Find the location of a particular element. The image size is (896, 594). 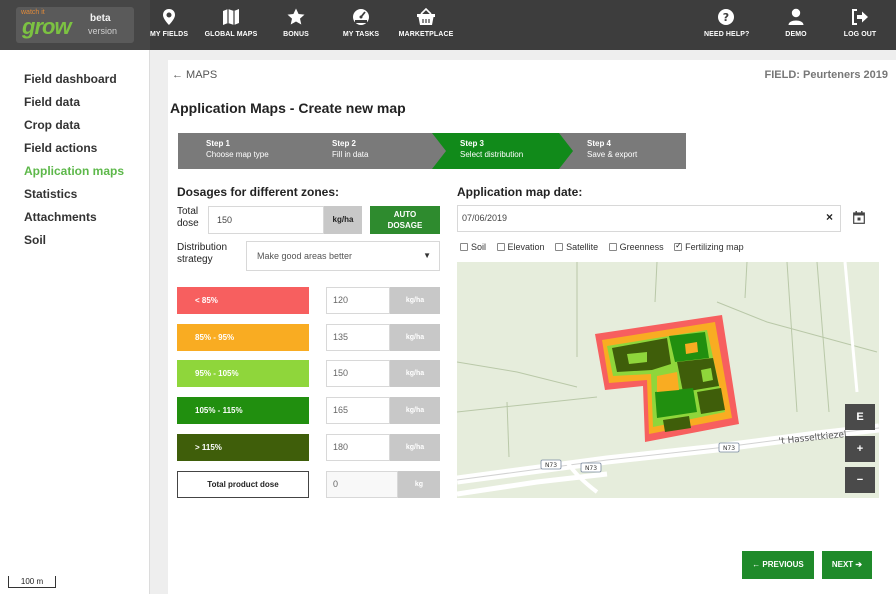

checkbox-soil is located at coordinates (464, 247).